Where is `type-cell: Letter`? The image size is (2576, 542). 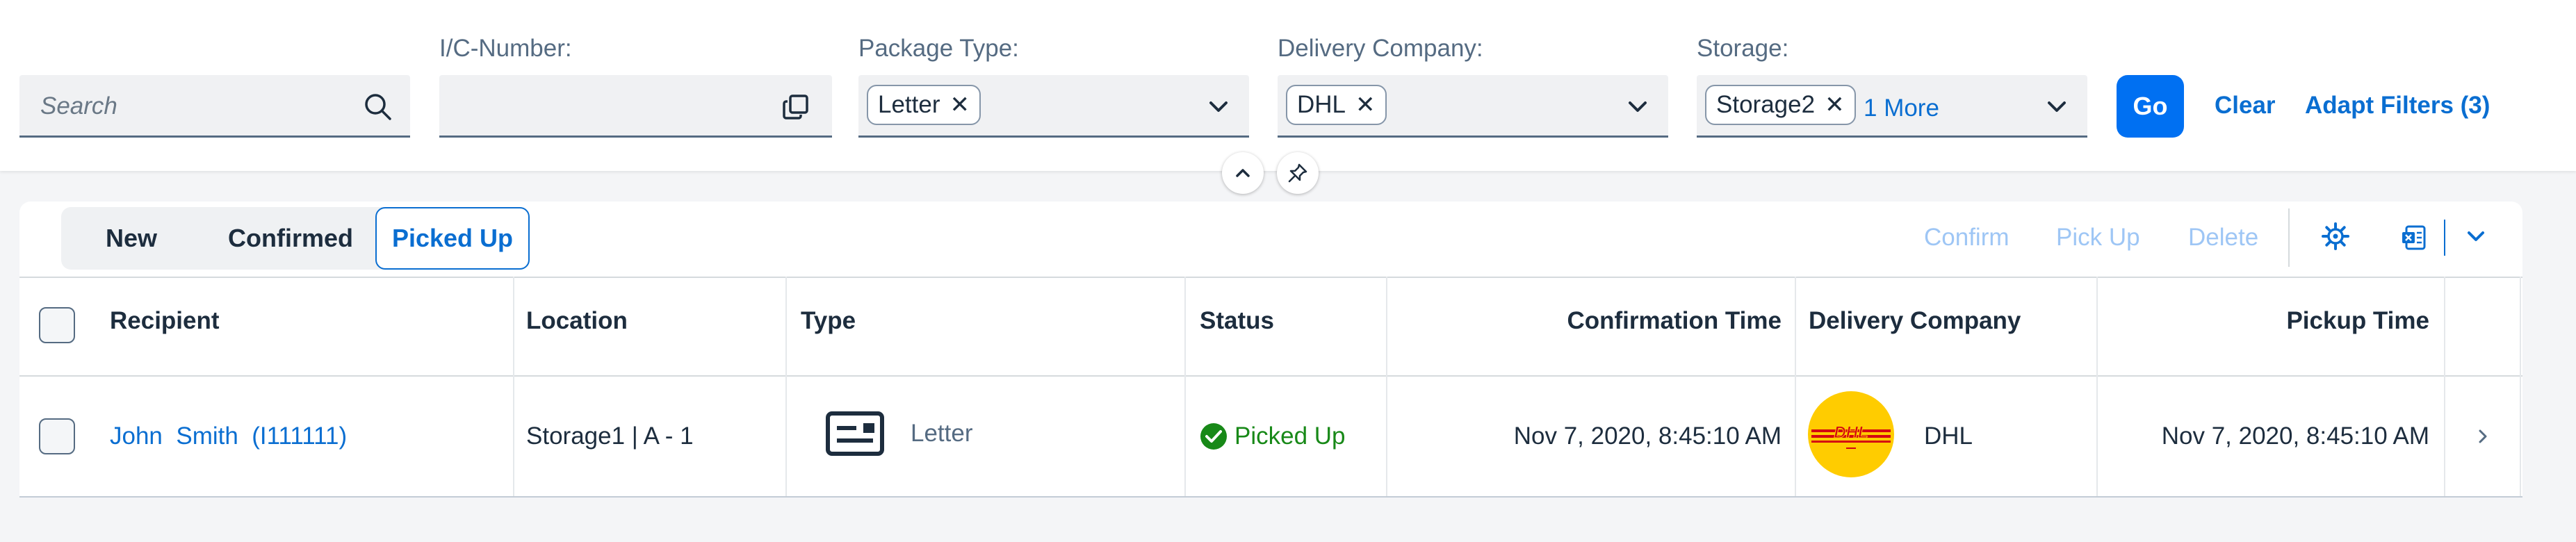 type-cell: Letter is located at coordinates (942, 433).